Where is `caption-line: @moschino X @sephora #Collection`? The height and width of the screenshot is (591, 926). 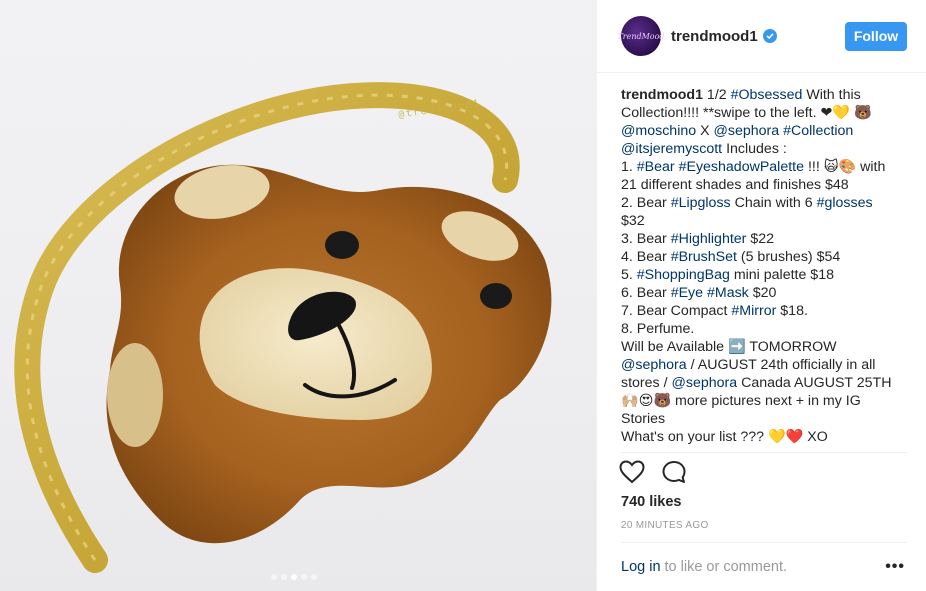 caption-line: @moschino X @sephora #Collection is located at coordinates (765, 131).